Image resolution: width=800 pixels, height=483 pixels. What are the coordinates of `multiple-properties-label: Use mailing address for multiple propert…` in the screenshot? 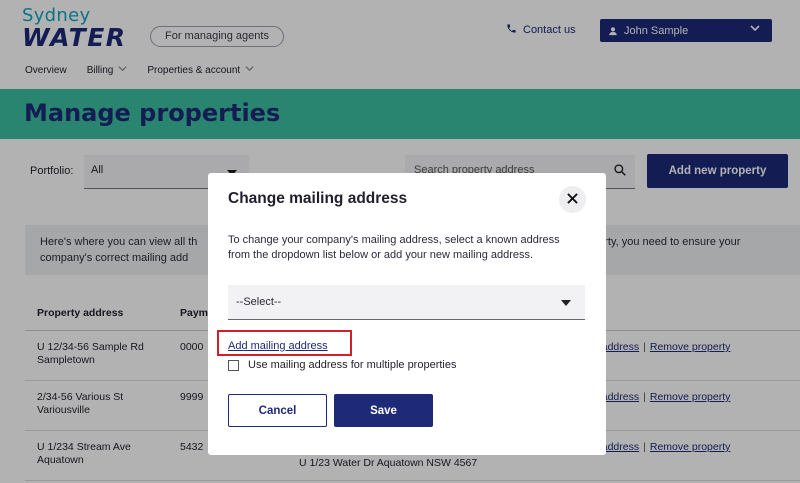 It's located at (352, 365).